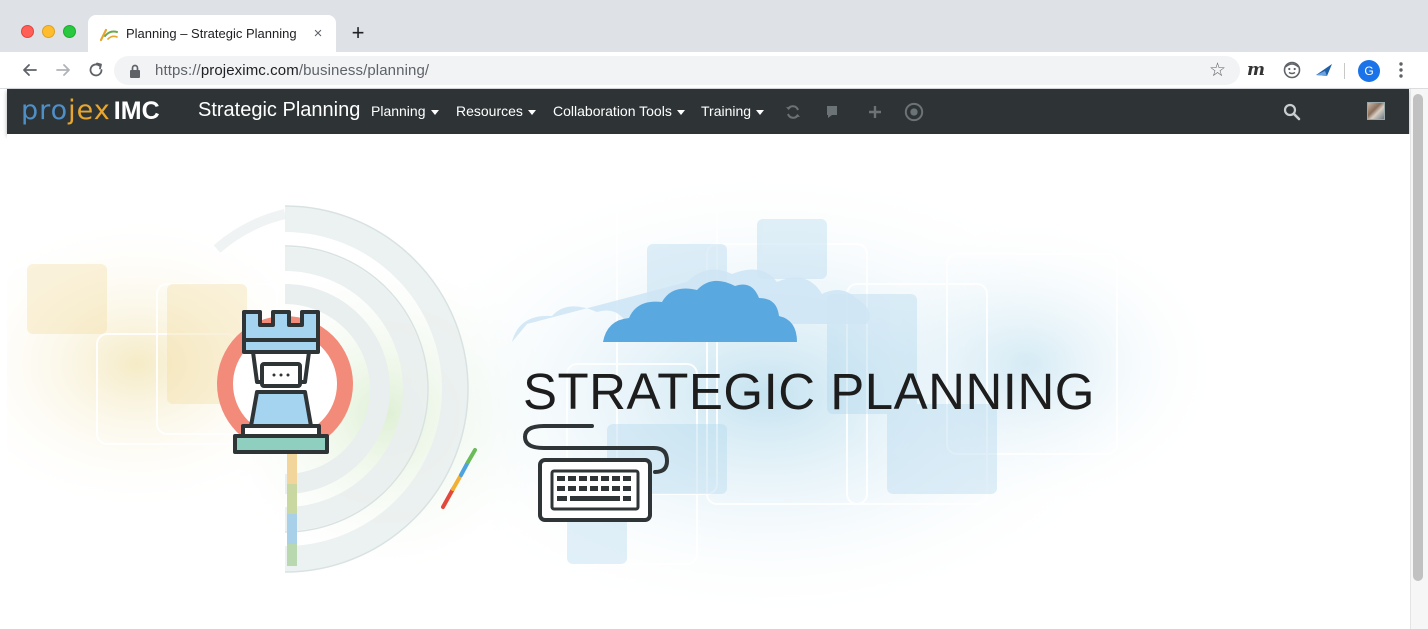  I want to click on forward-arrow-icon, so click(63, 70).